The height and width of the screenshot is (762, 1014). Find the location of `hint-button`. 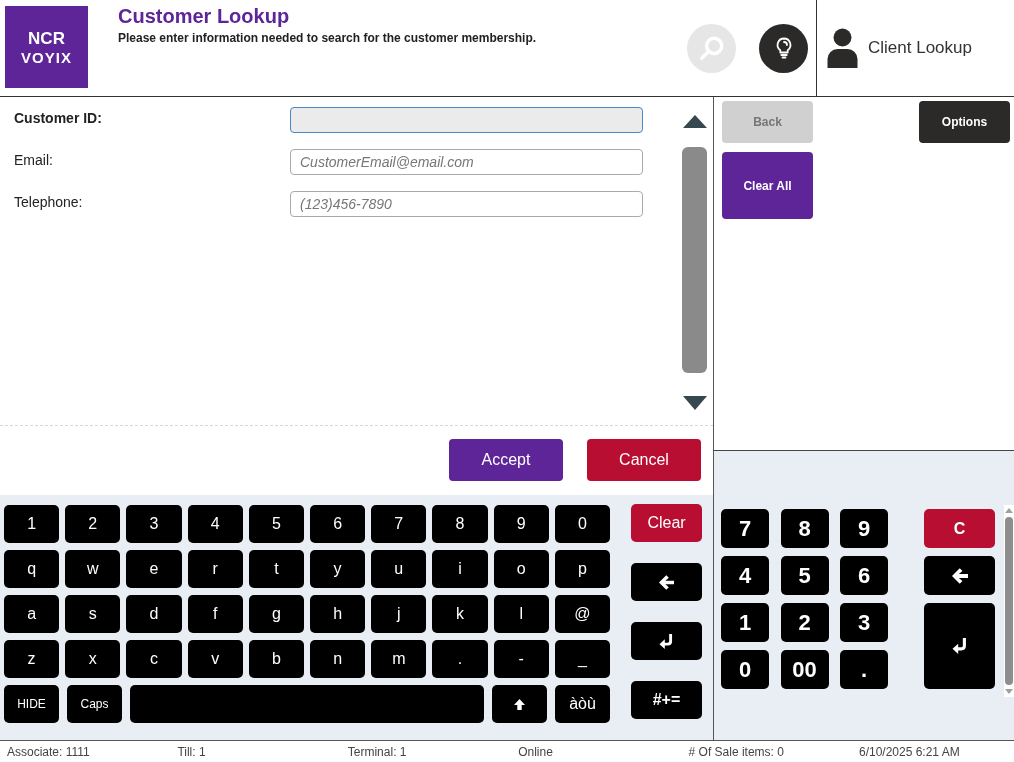

hint-button is located at coordinates (783, 48).